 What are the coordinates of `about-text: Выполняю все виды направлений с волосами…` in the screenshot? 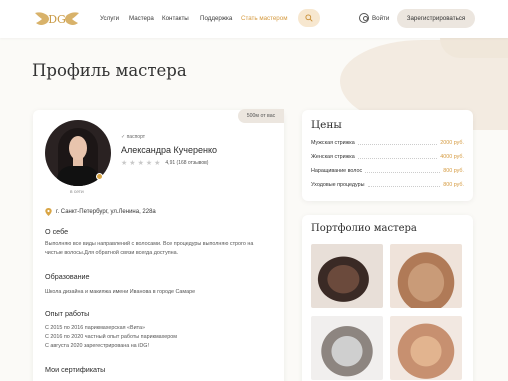 It's located at (149, 248).